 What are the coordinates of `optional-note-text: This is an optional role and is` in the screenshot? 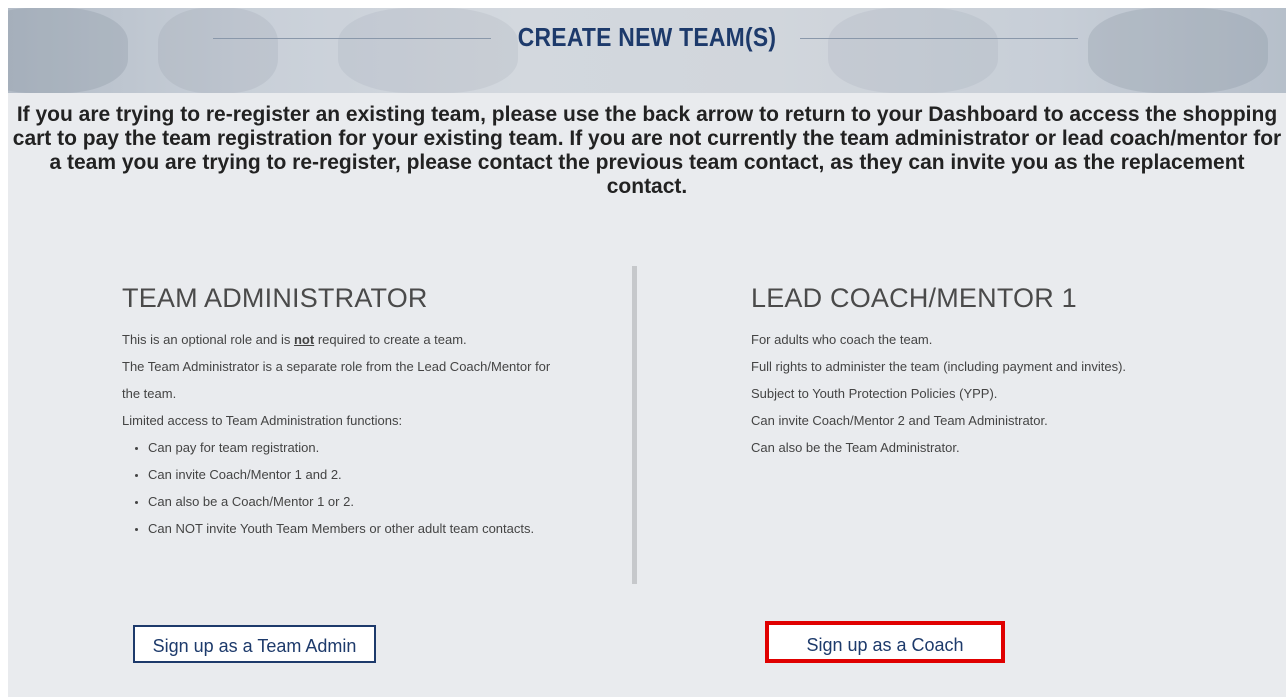 It's located at (208, 339).